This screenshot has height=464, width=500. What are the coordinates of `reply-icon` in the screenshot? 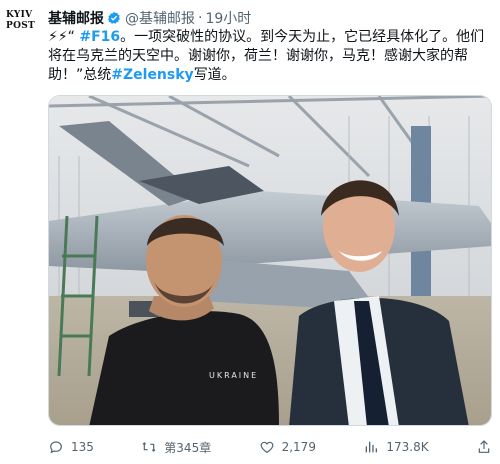 It's located at (56, 447).